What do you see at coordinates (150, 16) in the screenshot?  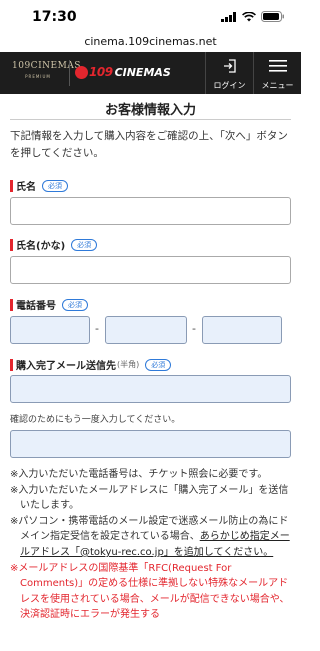 I see `status-bar: 17:30` at bounding box center [150, 16].